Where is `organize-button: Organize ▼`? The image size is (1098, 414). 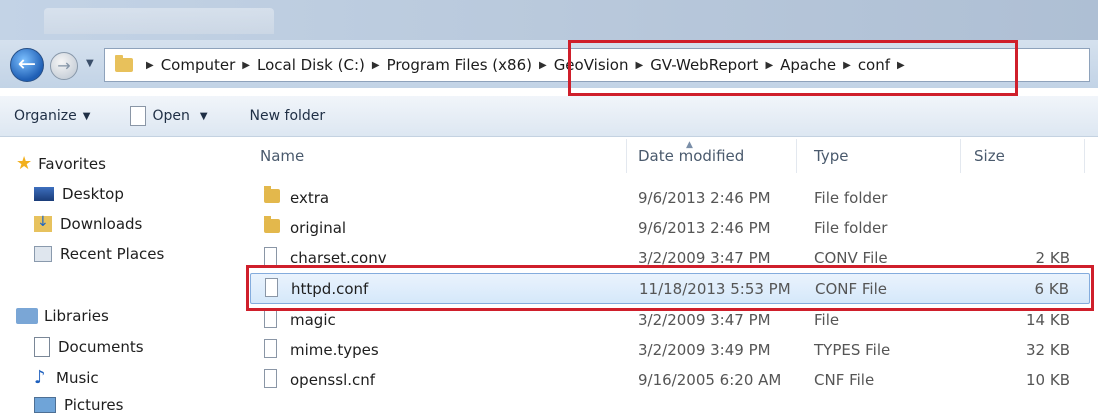 organize-button: Organize ▼ is located at coordinates (52, 116).